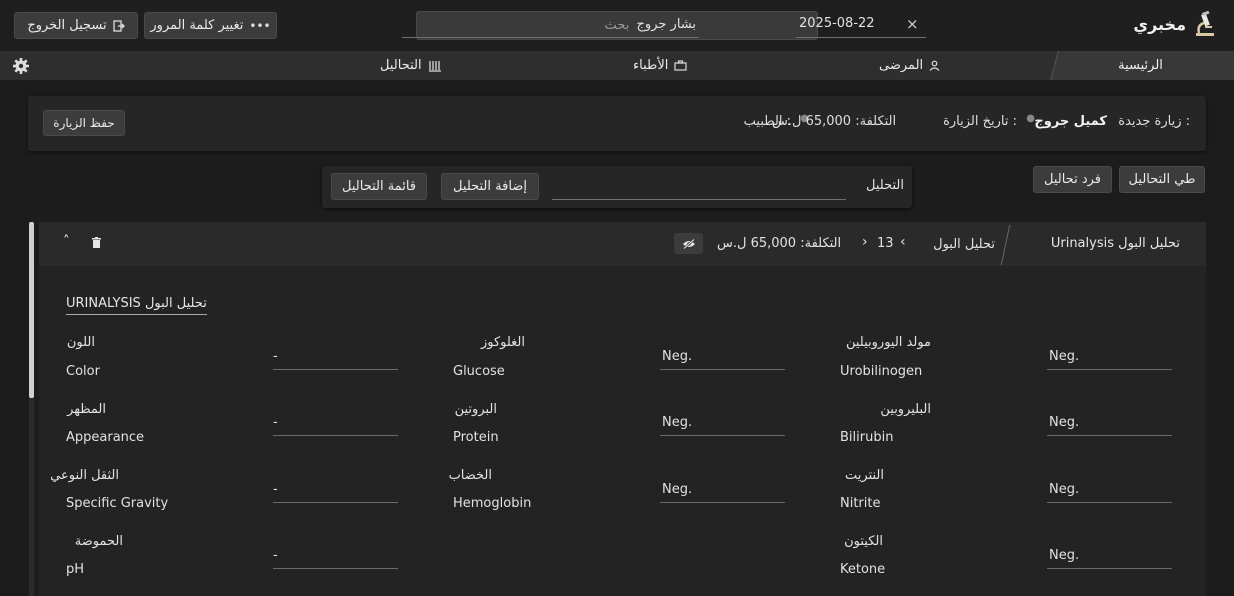  I want to click on collapse-analyses-button: طي التحاليل, so click(1162, 179).